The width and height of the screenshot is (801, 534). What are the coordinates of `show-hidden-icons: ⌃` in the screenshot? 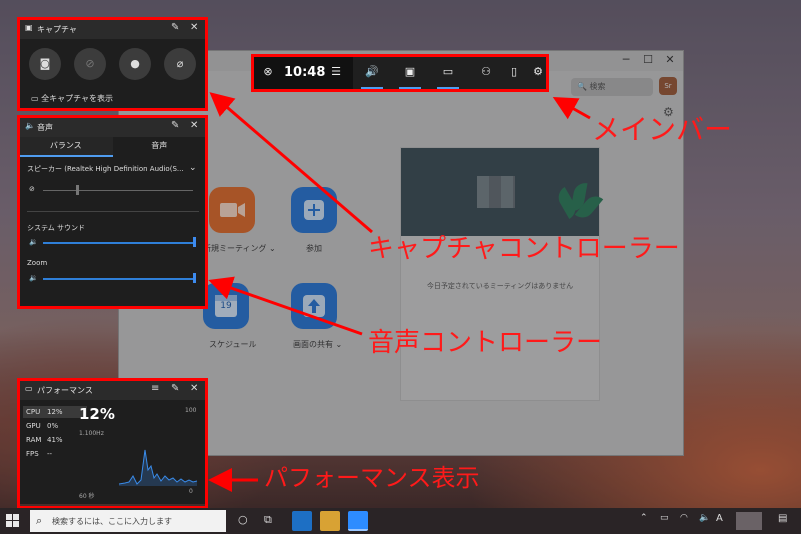 It's located at (644, 518).